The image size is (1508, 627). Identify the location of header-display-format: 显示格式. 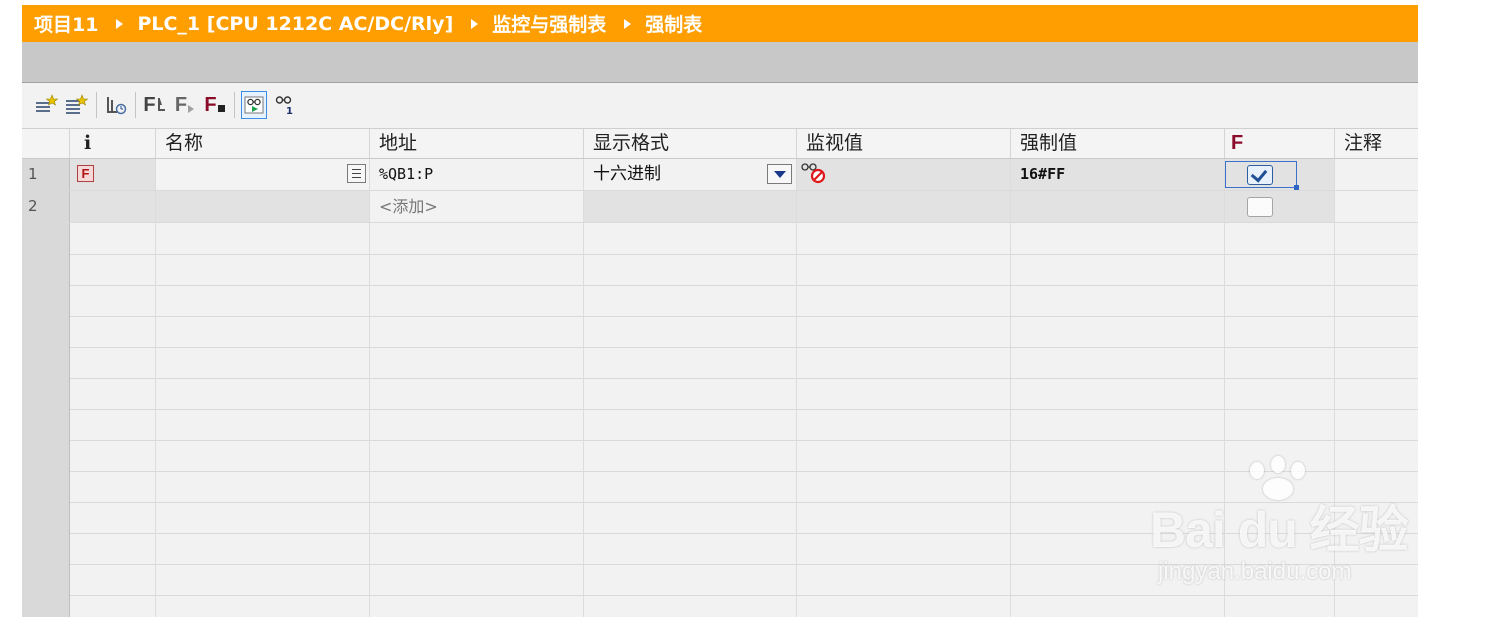
(690, 143).